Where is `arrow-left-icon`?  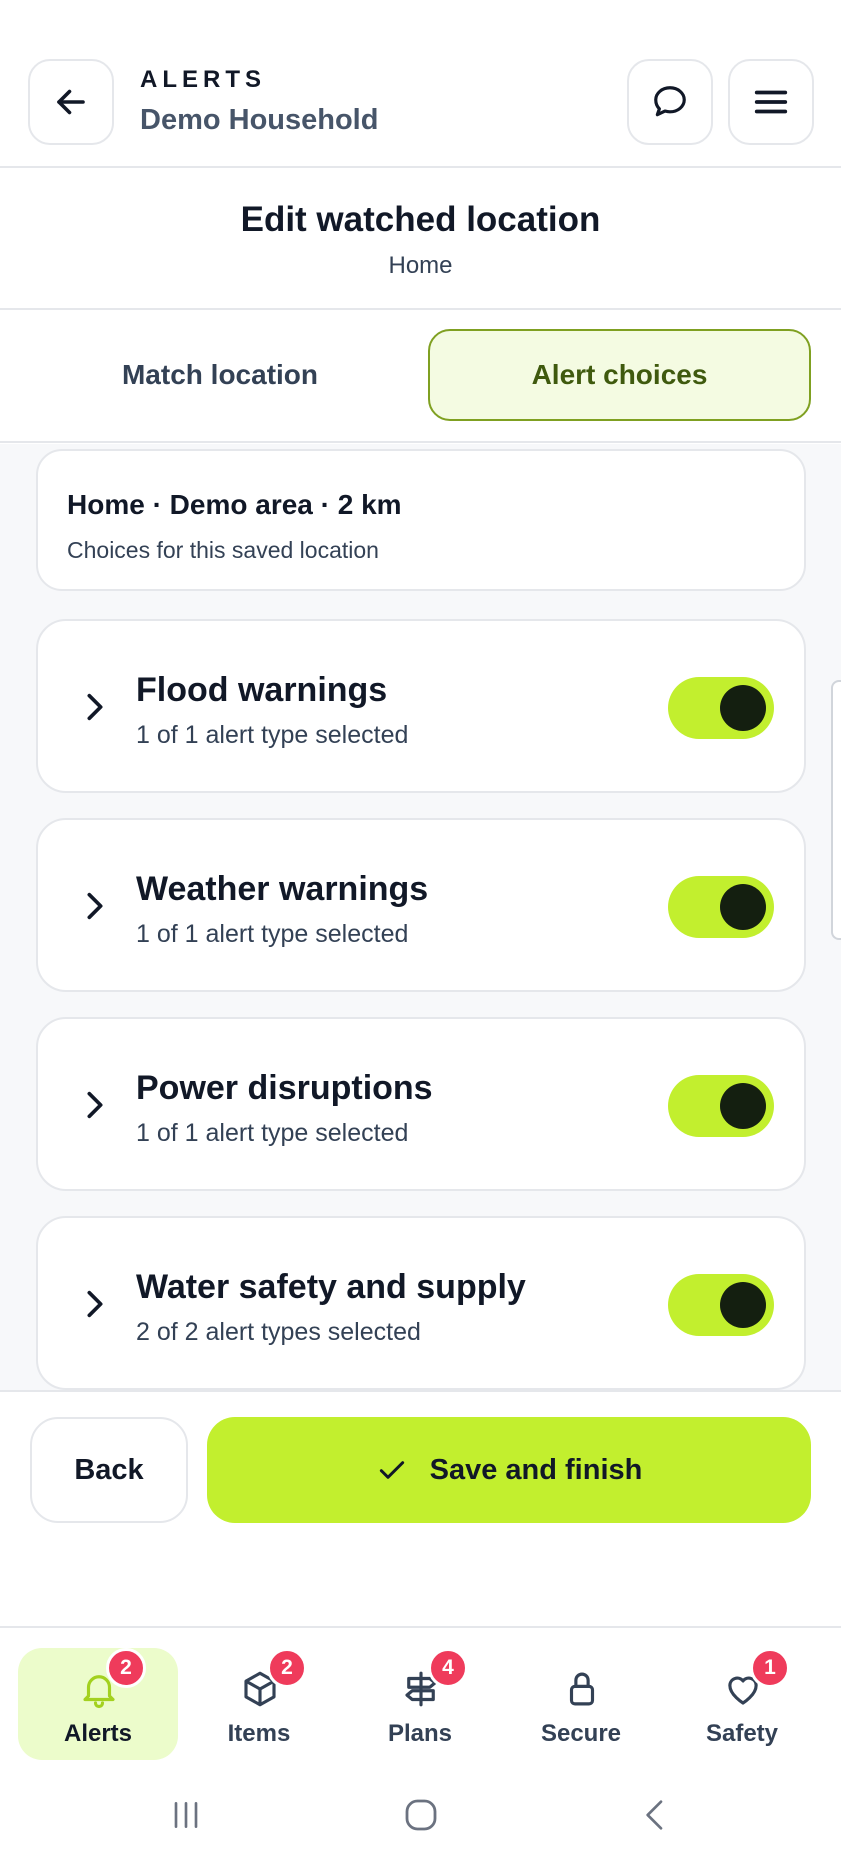 arrow-left-icon is located at coordinates (71, 102).